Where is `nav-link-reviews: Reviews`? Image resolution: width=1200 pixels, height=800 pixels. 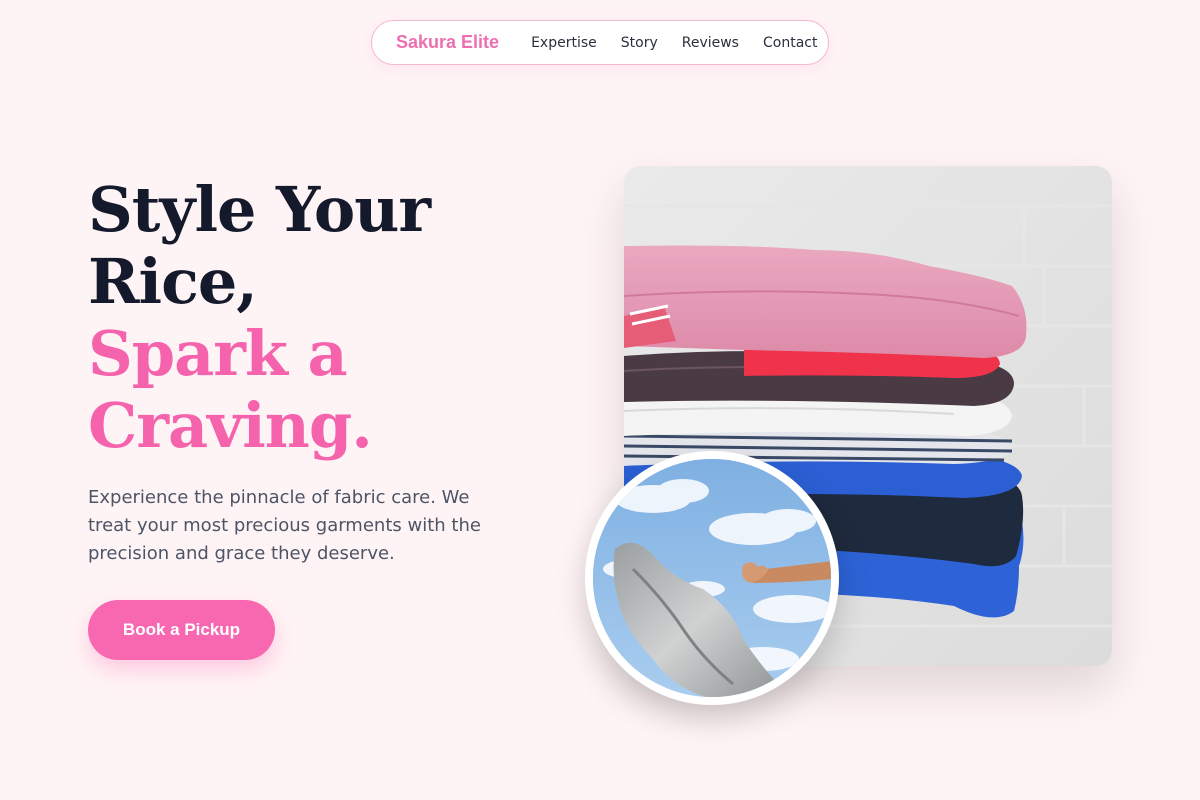 nav-link-reviews: Reviews is located at coordinates (710, 43).